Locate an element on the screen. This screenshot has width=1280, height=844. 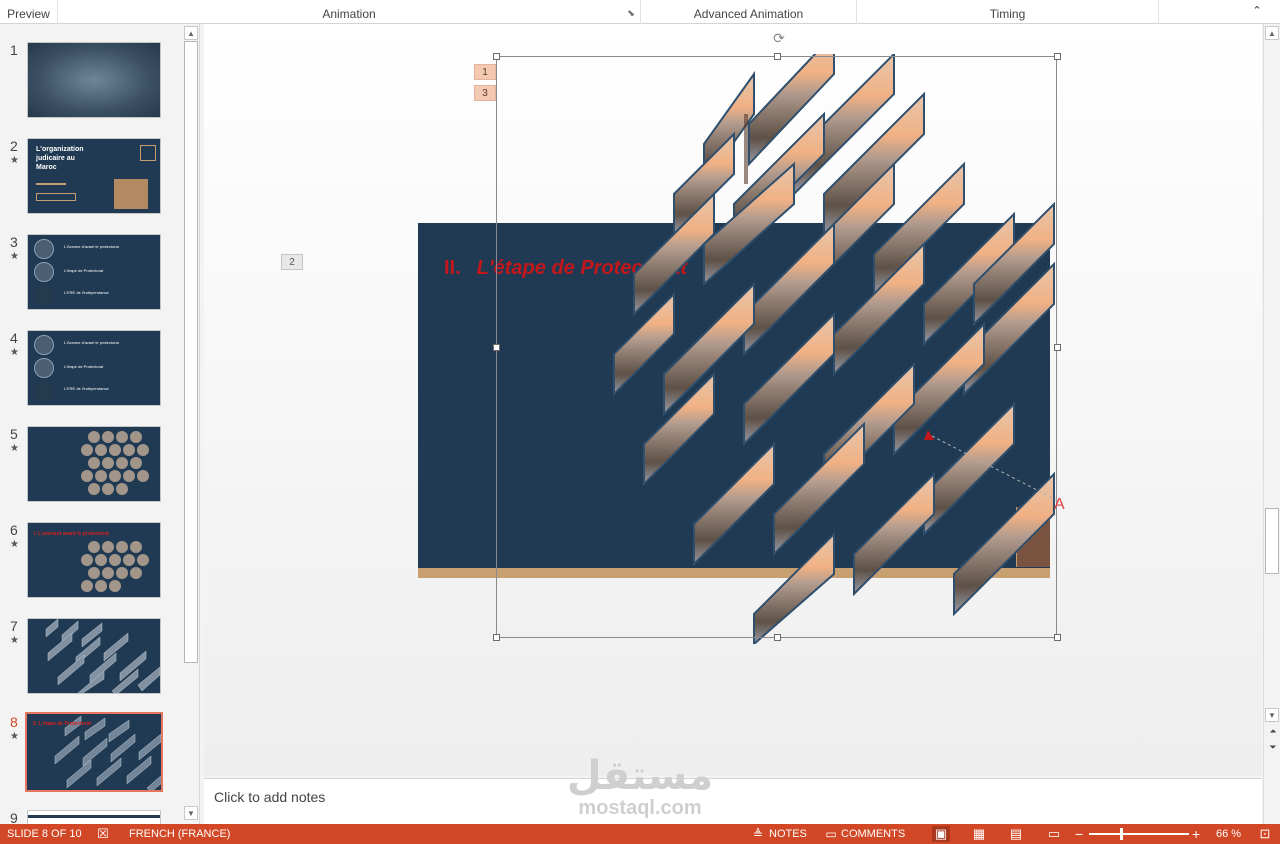
animation-order-tag: 3 is located at coordinates (485, 93).